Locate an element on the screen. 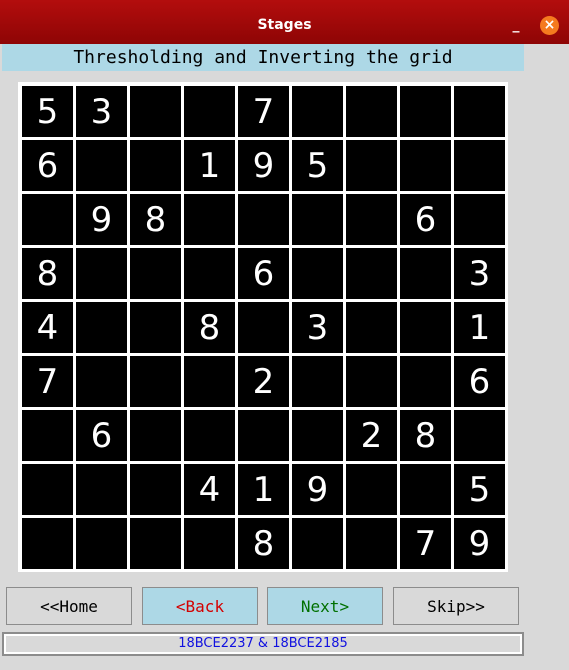 The width and height of the screenshot is (569, 670). status-bar: 18BCE2237 & 18BCE2185 is located at coordinates (263, 644).